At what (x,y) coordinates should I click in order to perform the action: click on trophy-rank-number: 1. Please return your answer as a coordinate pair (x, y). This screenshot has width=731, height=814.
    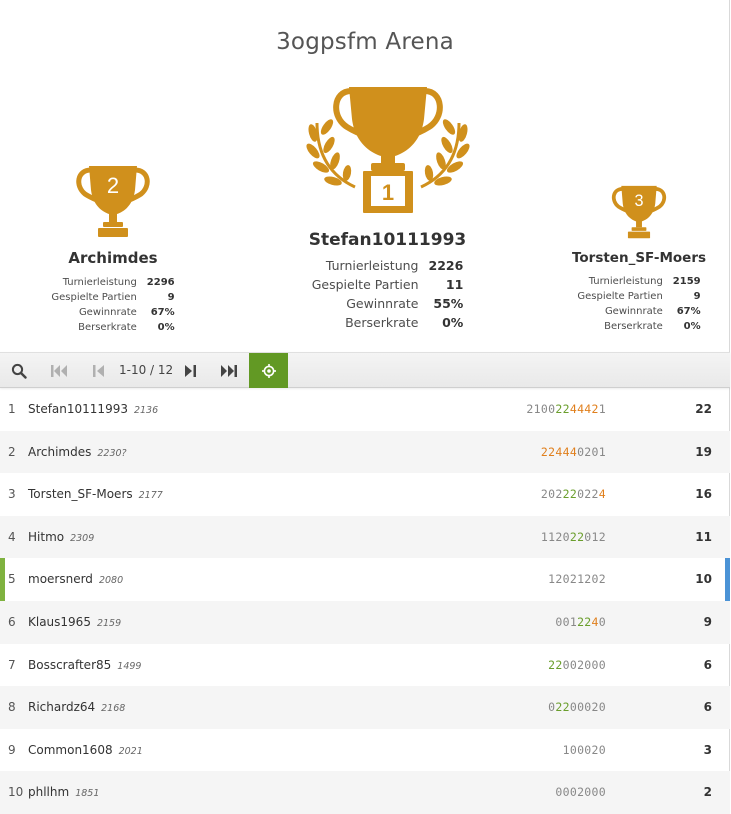
    Looking at the image, I should click on (387, 192).